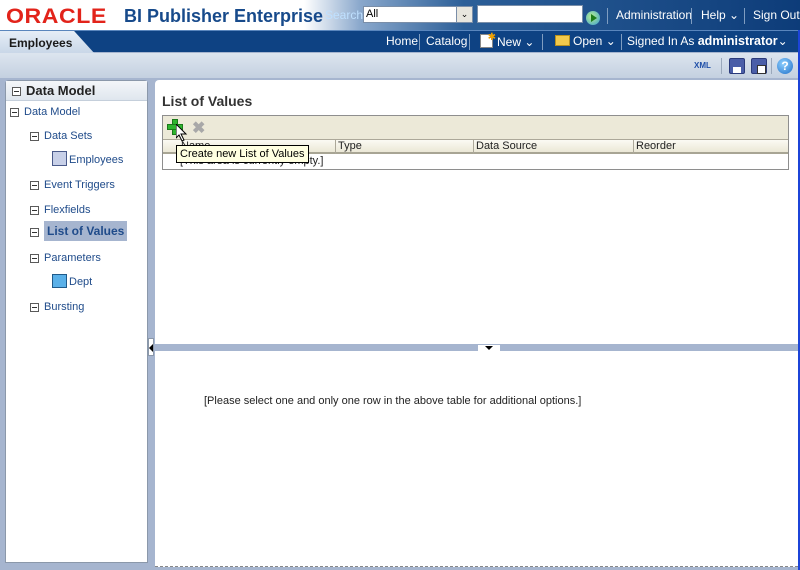 Image resolution: width=800 pixels, height=570 pixels. I want to click on help-menu: Help ⌄, so click(720, 15).